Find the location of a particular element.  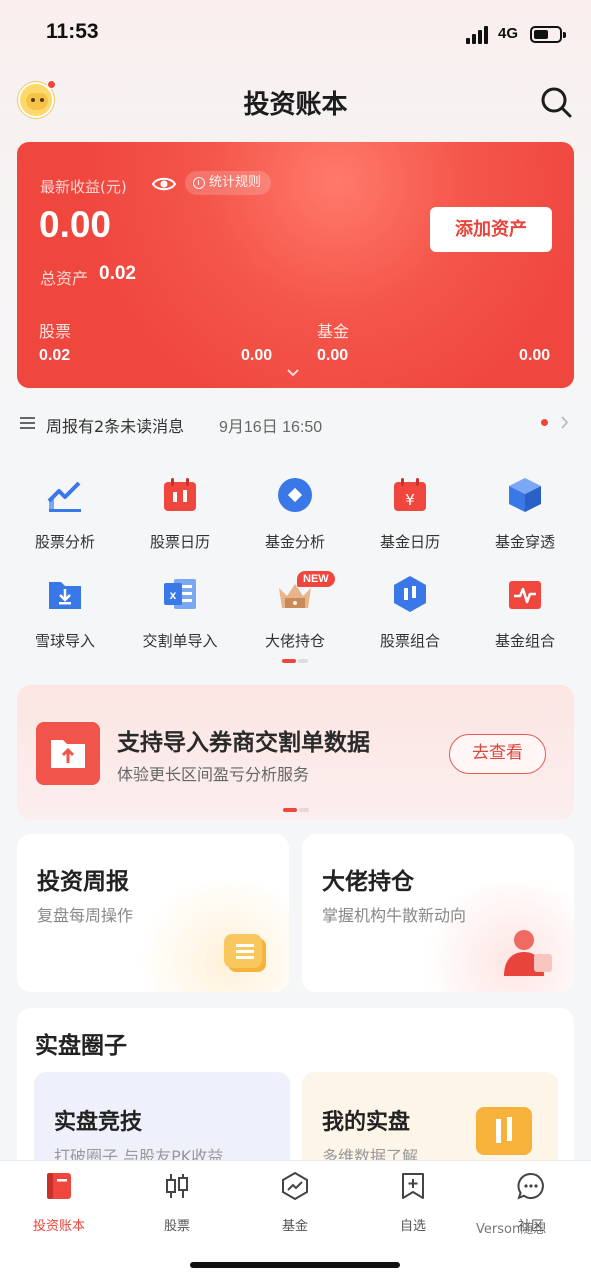

page-title: 投资账本 is located at coordinates (295, 105).